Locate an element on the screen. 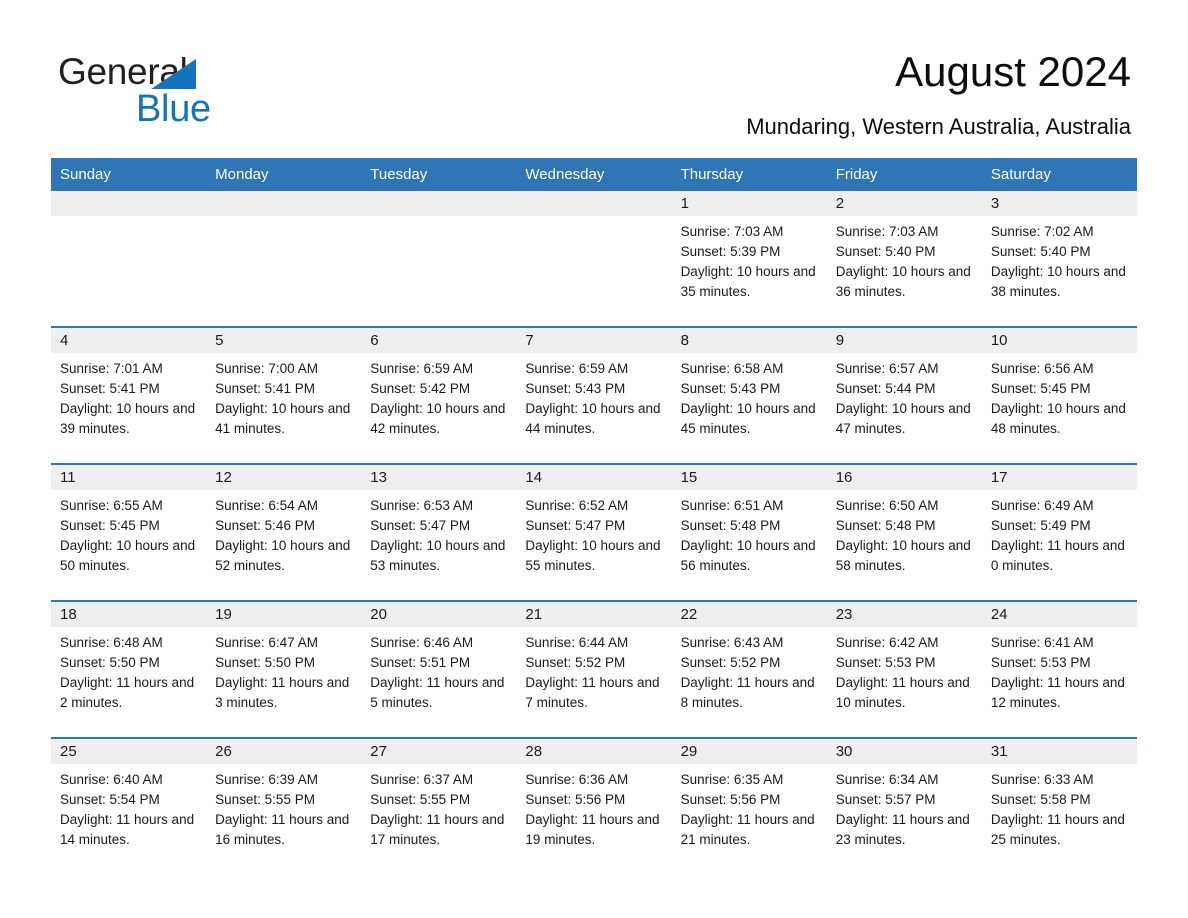 Image resolution: width=1188 pixels, height=918 pixels. day-details is located at coordinates (128, 219).